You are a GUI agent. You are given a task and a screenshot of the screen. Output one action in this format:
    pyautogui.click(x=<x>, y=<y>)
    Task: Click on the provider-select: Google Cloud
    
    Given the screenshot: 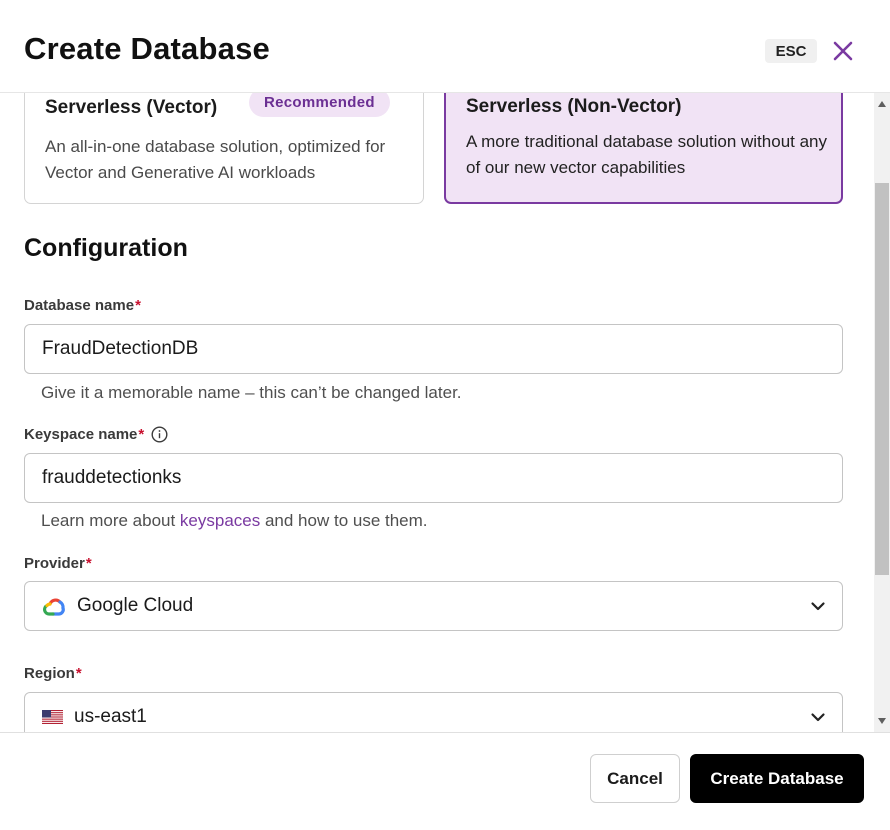 What is the action you would take?
    pyautogui.click(x=433, y=606)
    